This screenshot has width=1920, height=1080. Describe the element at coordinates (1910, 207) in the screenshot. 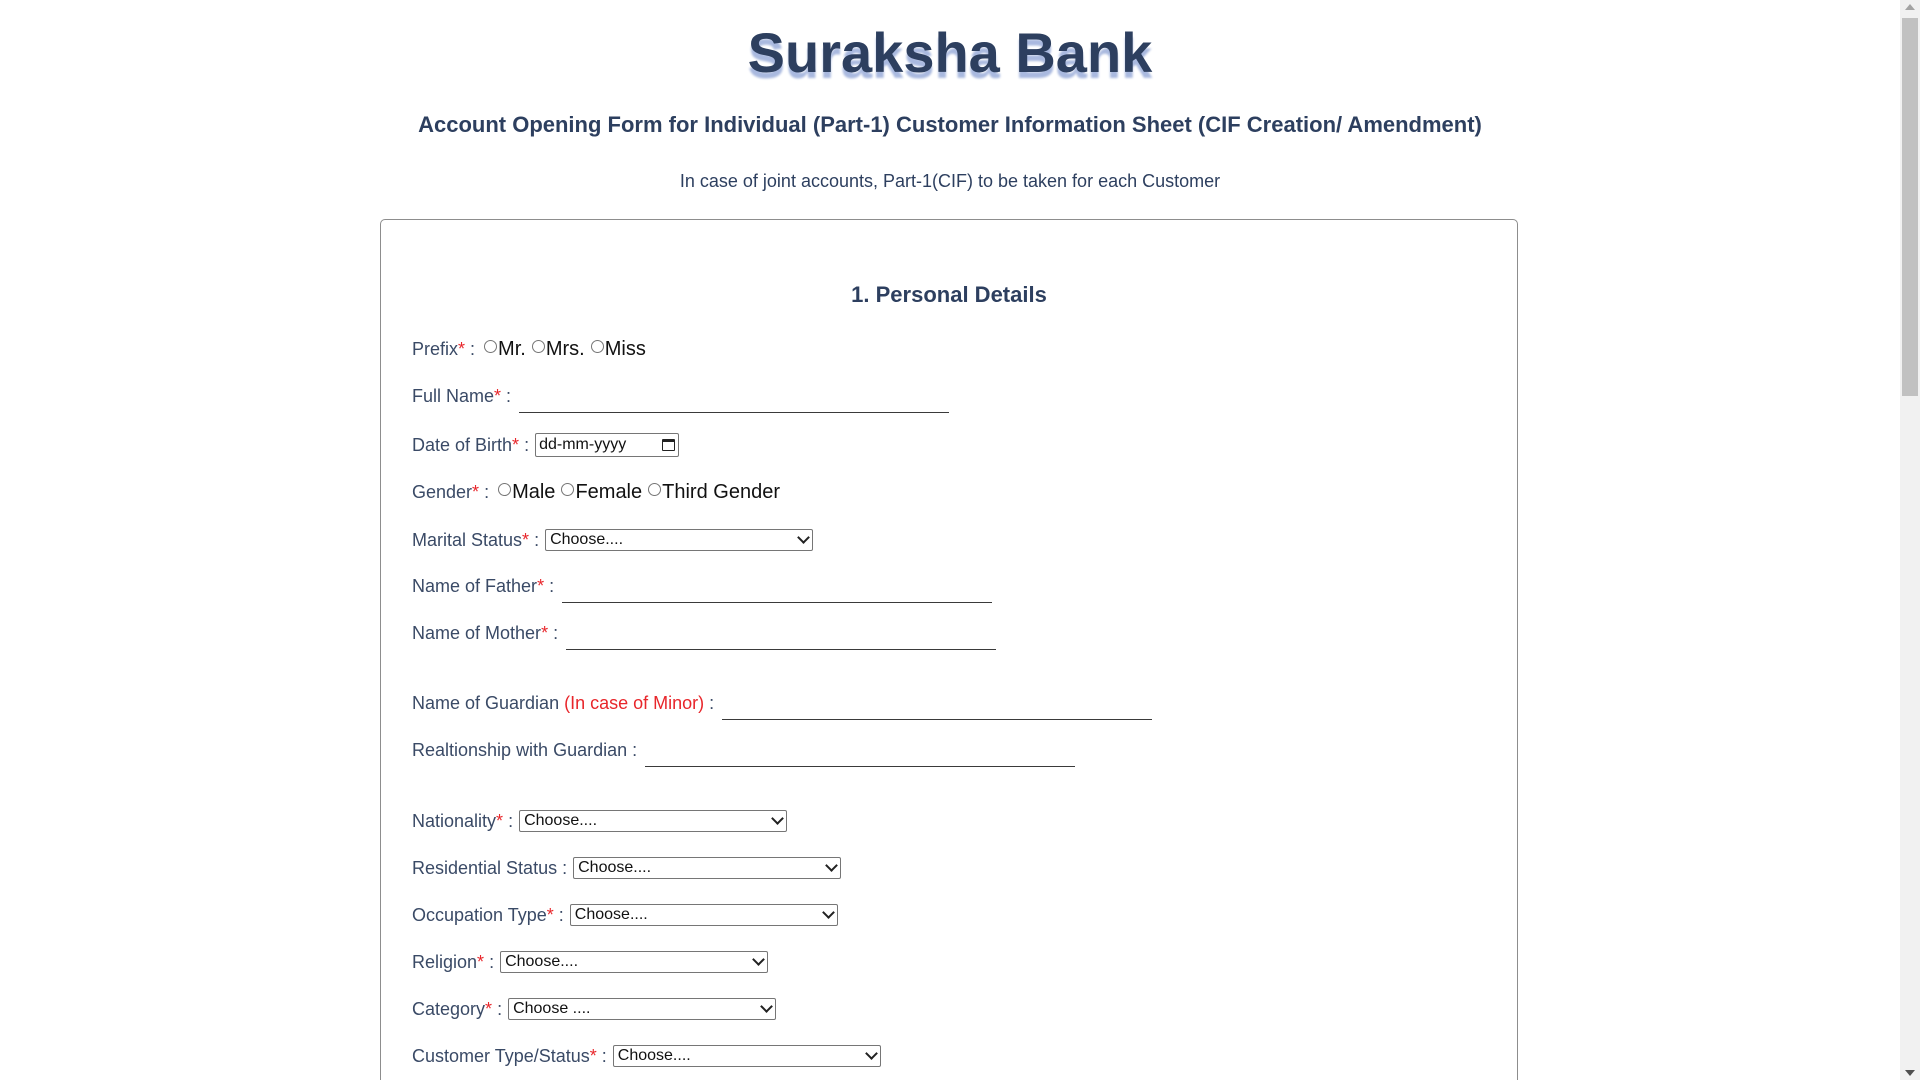

I see `scrollbar-thumb` at that location.